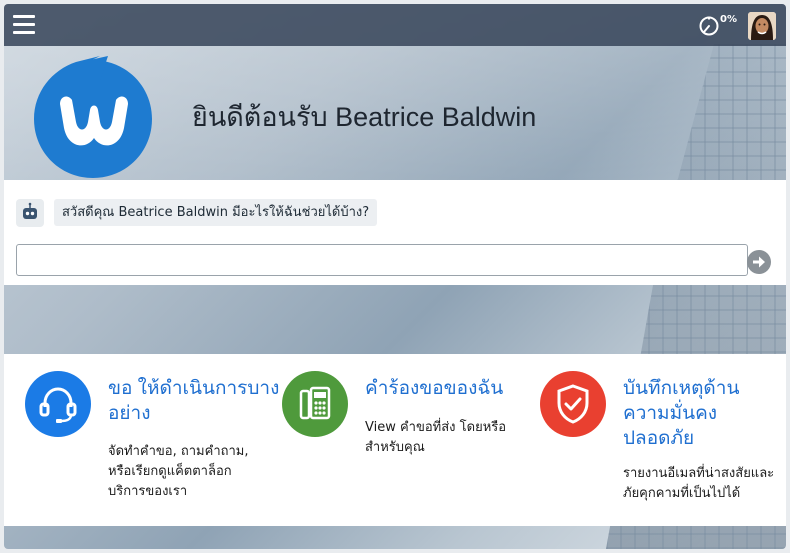 The height and width of the screenshot is (553, 790). I want to click on robot-icon, so click(30, 210).